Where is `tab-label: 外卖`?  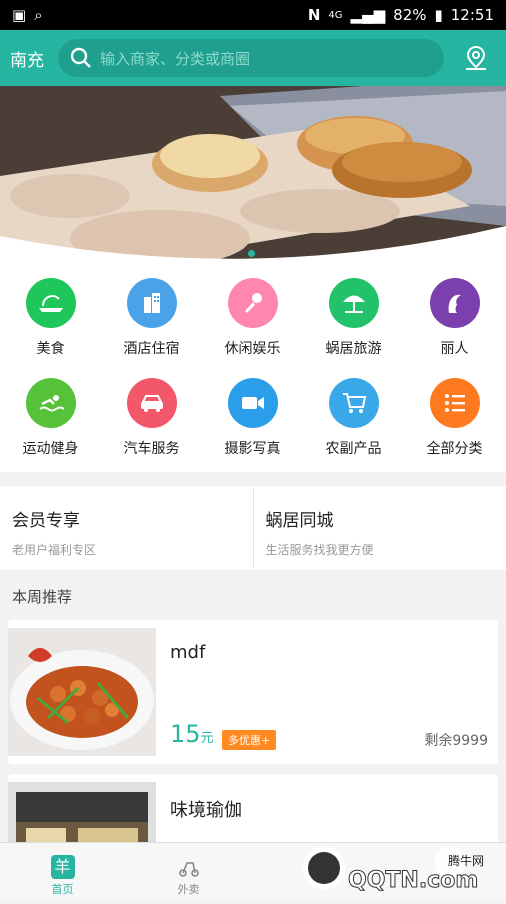 tab-label: 外卖 is located at coordinates (188, 889).